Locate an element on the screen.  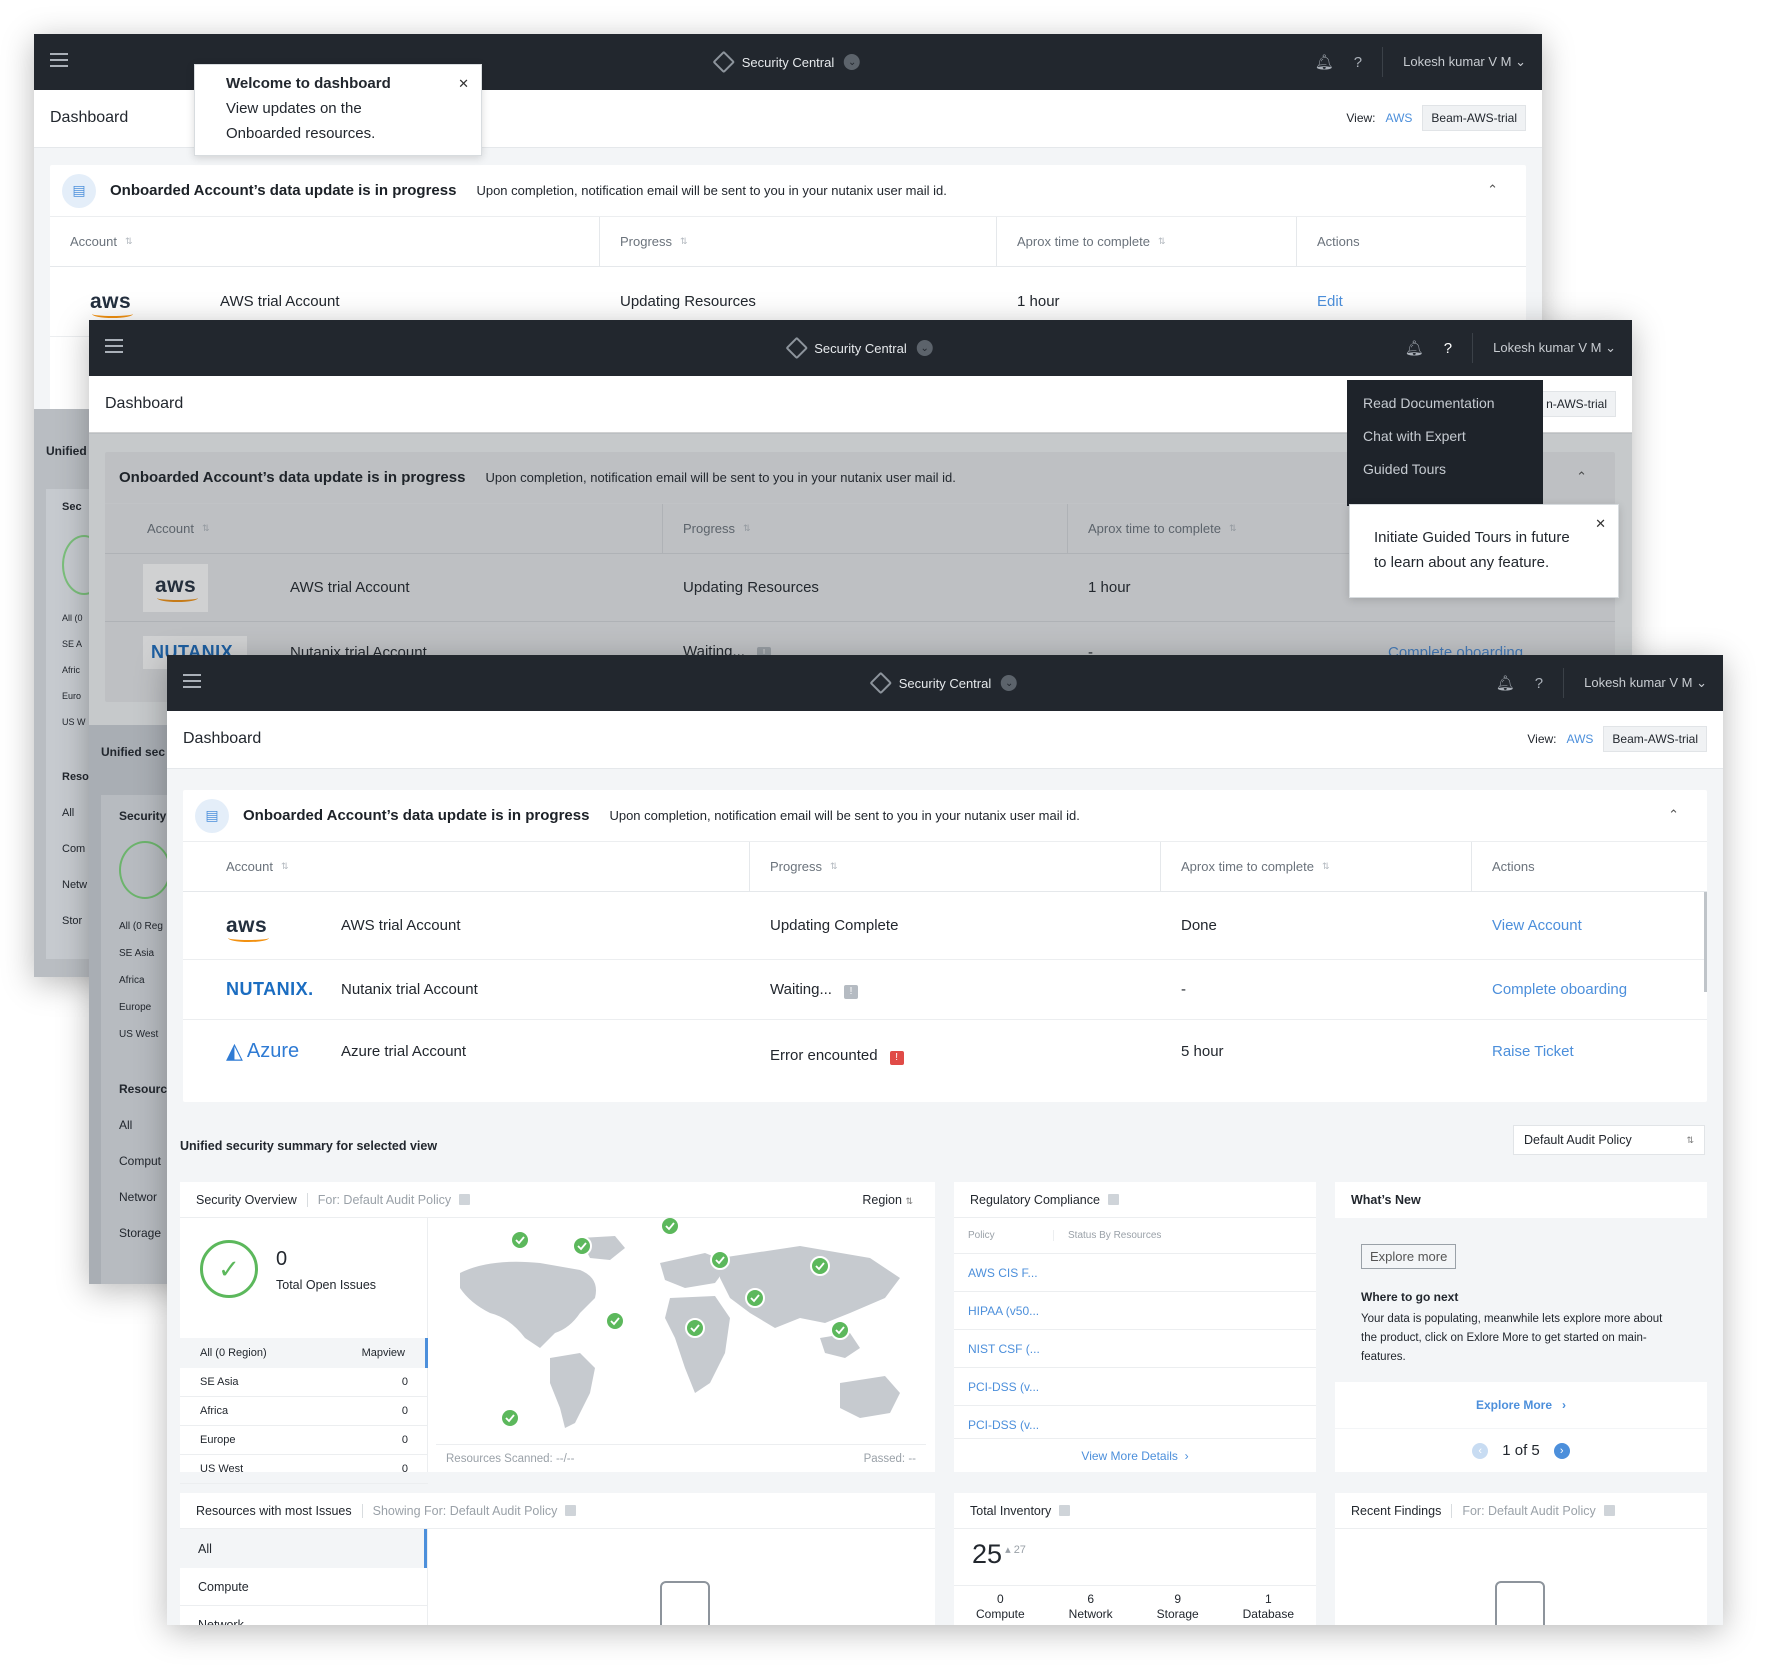
prev-icon: ‹ is located at coordinates (1480, 1450).